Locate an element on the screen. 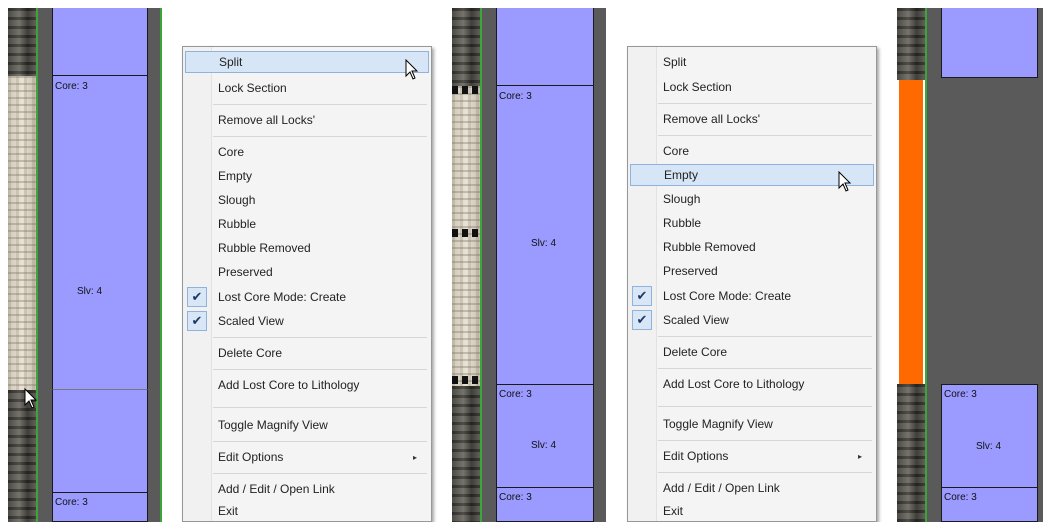 This screenshot has height=522, width=1043. core-panel-3: Core: 3 Slv: 4 Core: 3 is located at coordinates (969, 261).